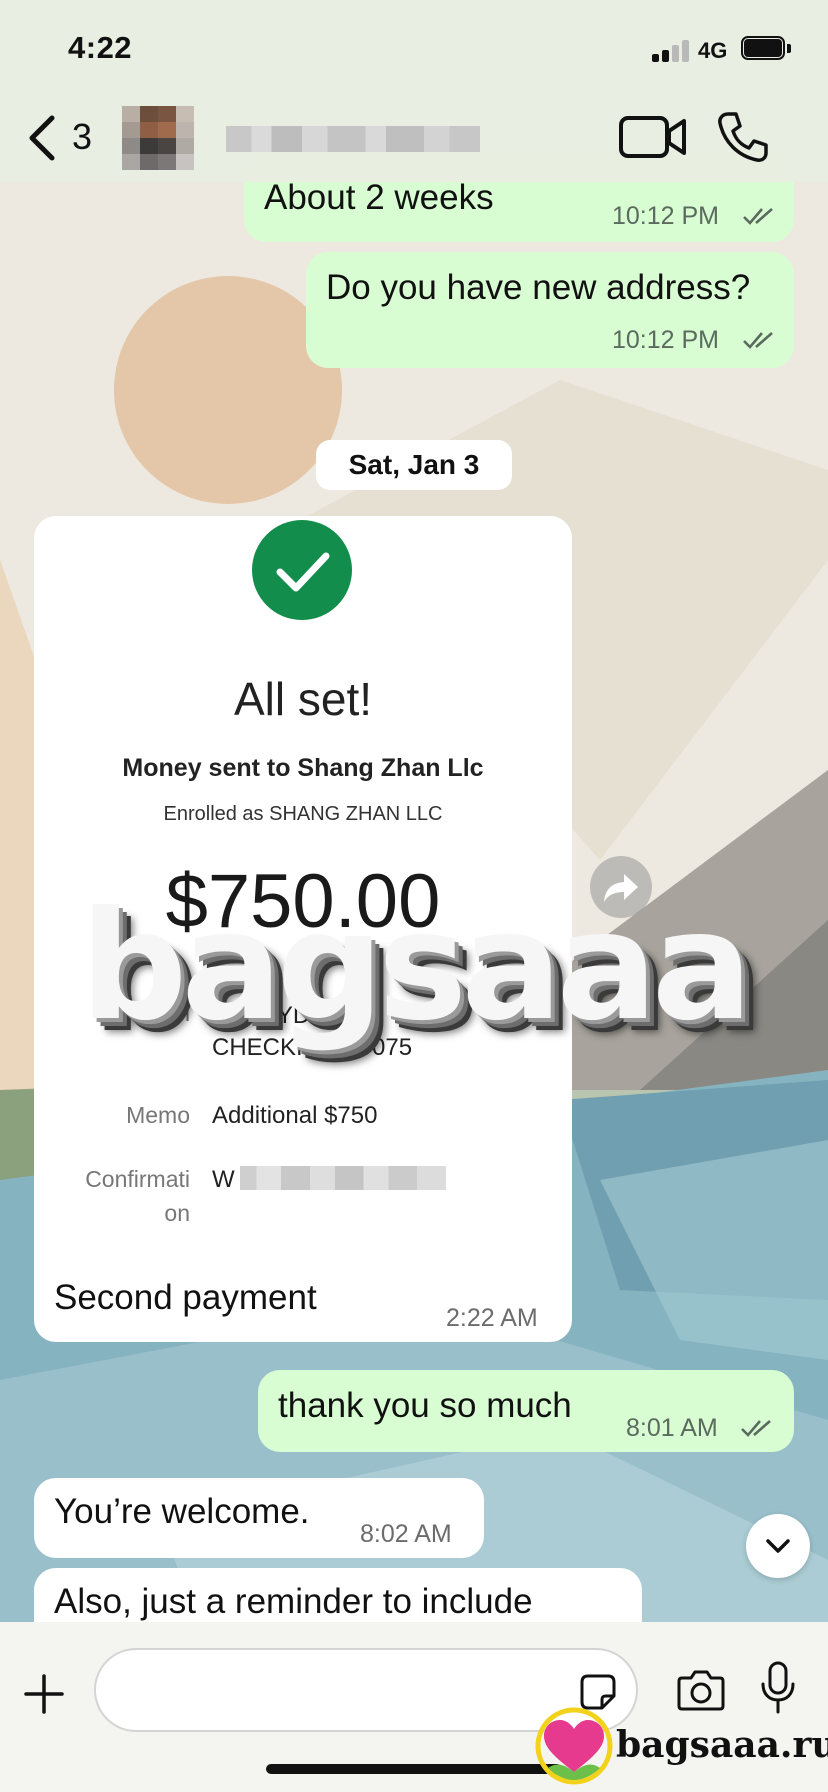  Describe the element at coordinates (743, 137) in the screenshot. I see `phone-call-icon` at that location.